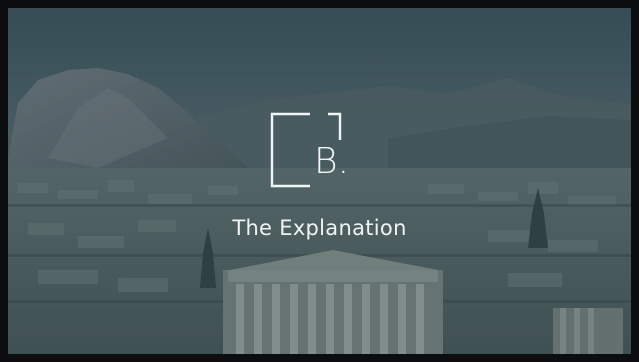 The image size is (639, 362). I want to click on slide-title: The Explanation, so click(319, 228).